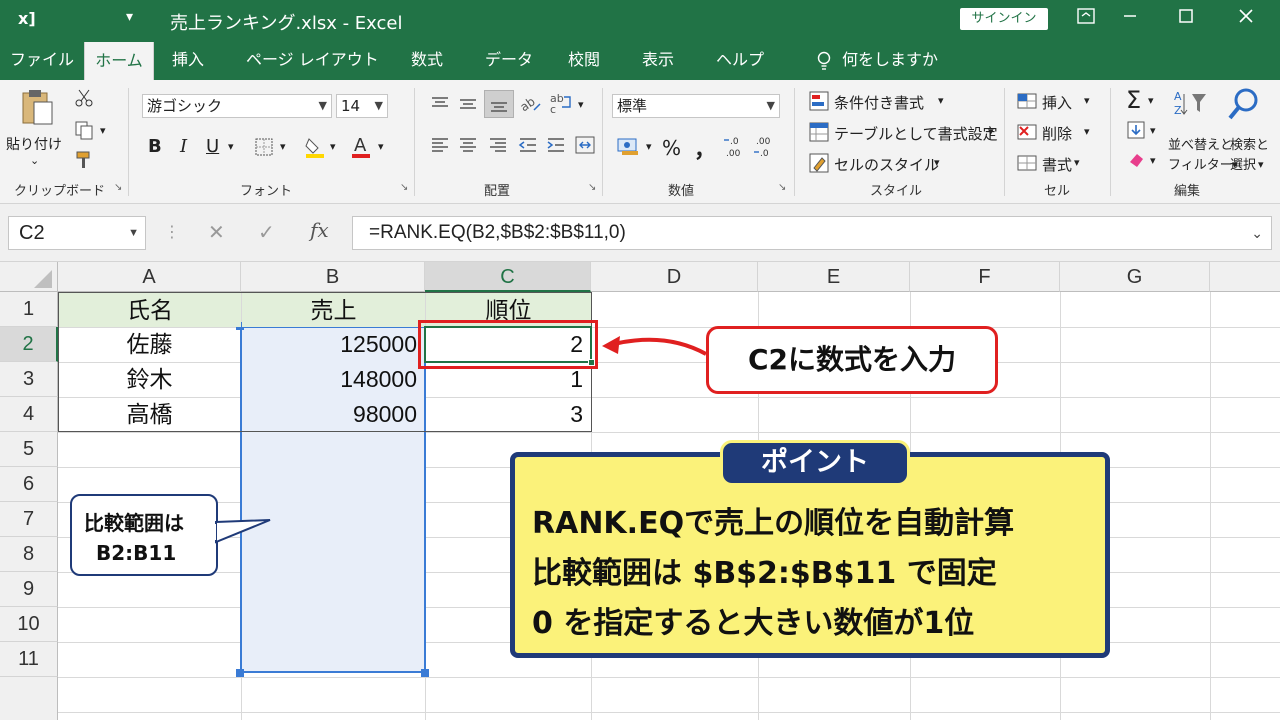 This screenshot has height=720, width=1280. I want to click on underline-dropdown-icon: ▾, so click(231, 146).